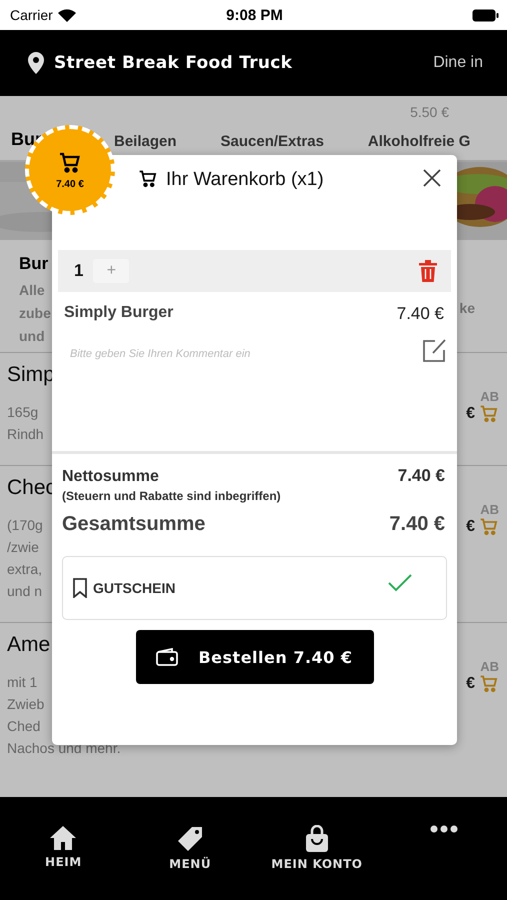  Describe the element at coordinates (485, 15) in the screenshot. I see `battery-icon` at that location.